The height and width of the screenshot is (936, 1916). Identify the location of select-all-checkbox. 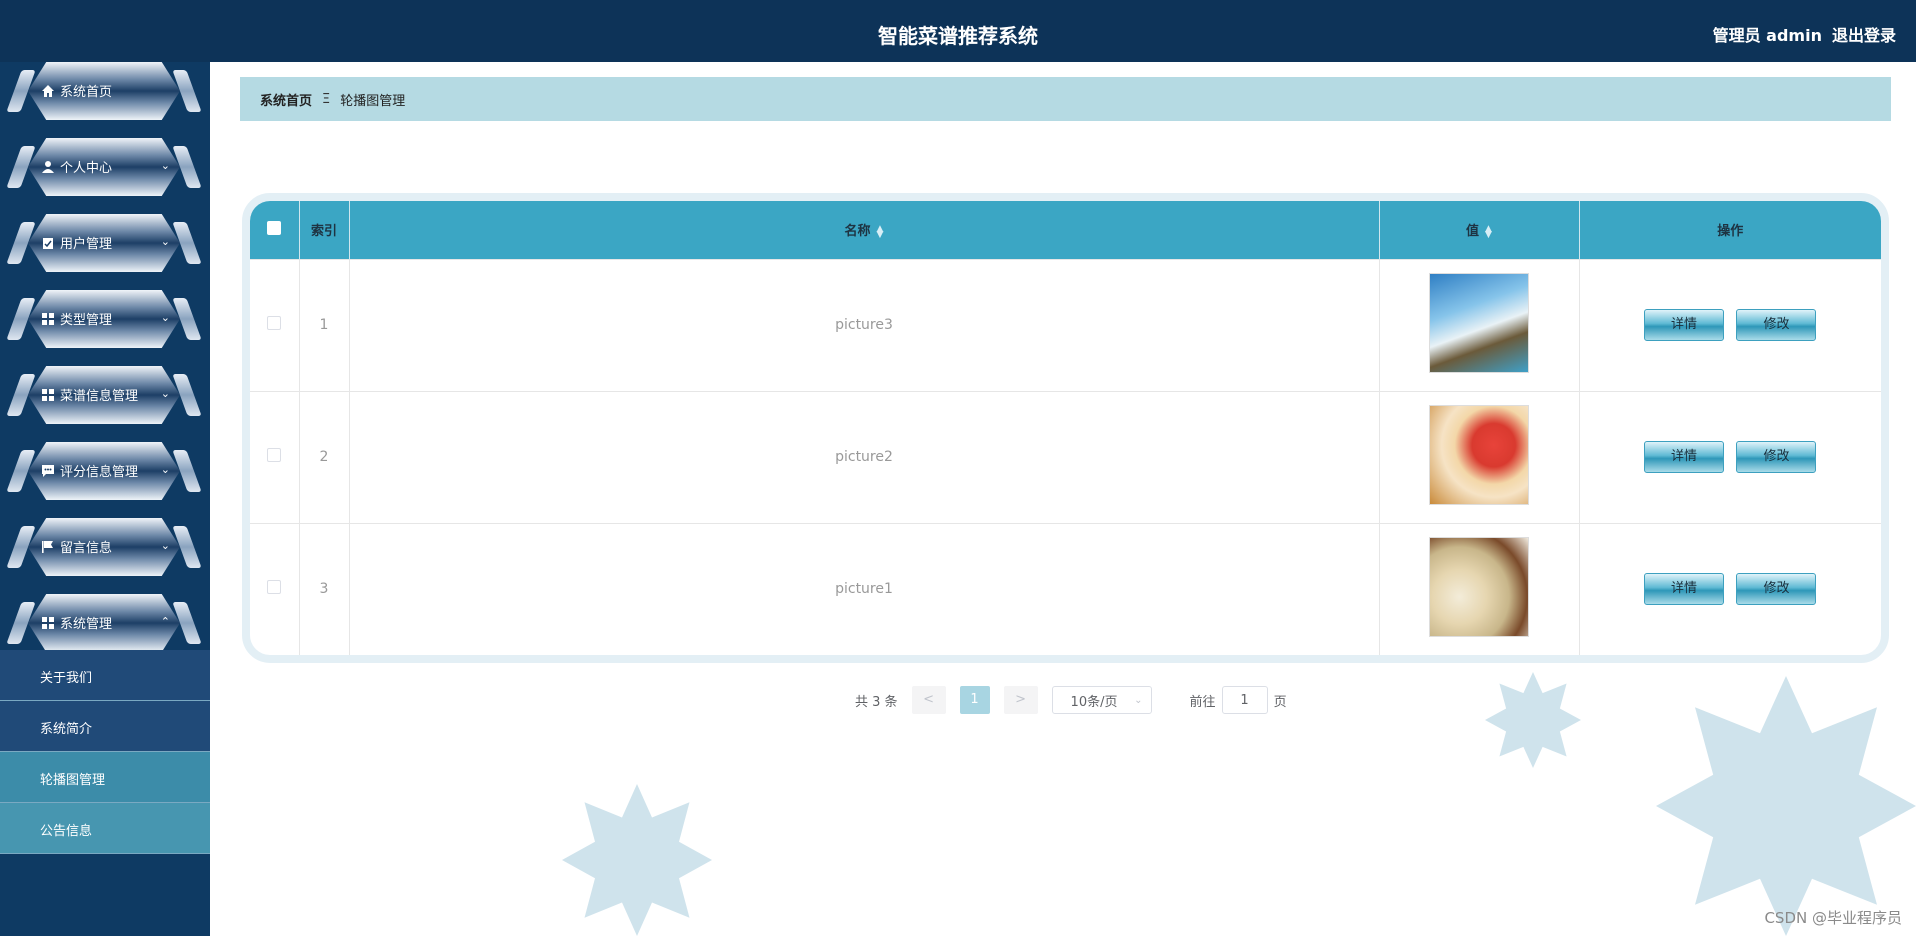
(274, 227).